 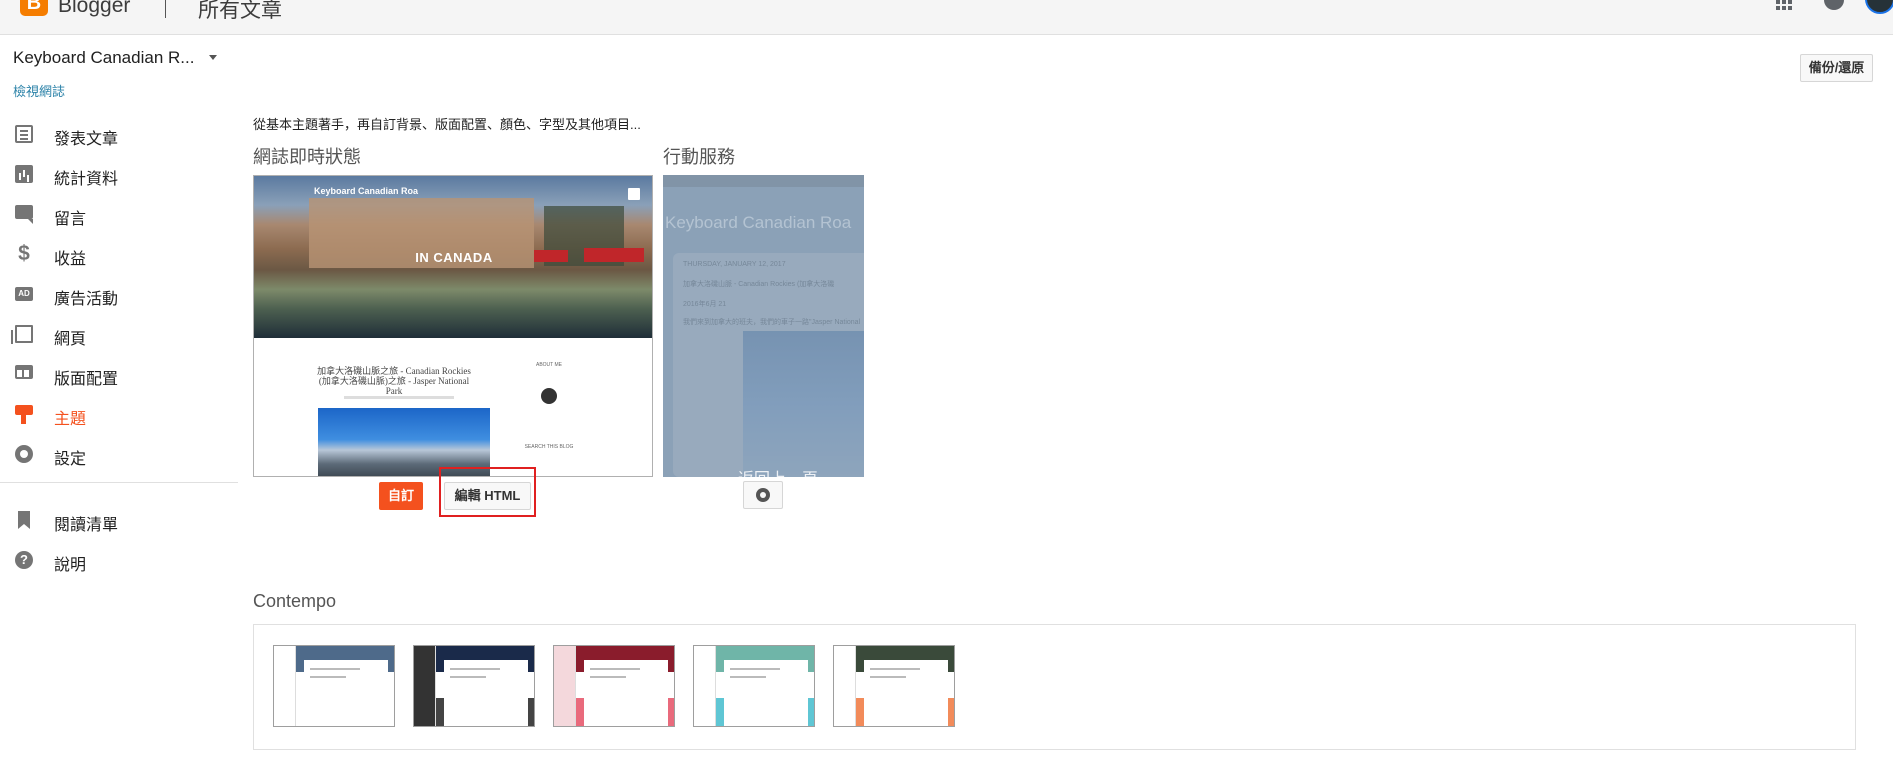 What do you see at coordinates (24, 294) in the screenshot?
I see `ads-icon: AD` at bounding box center [24, 294].